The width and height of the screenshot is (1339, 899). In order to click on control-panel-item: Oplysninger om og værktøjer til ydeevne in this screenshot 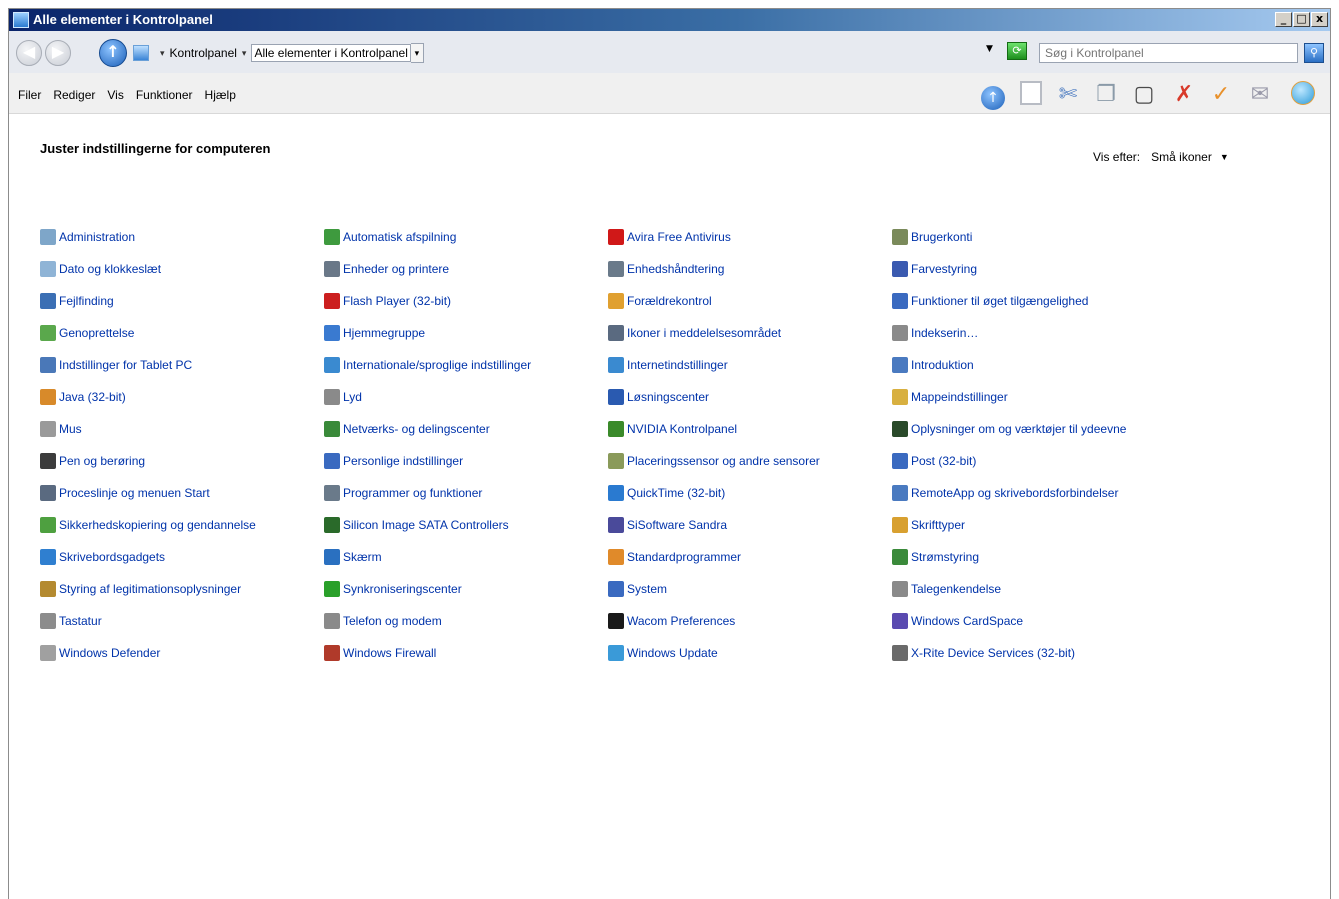, I will do `click(1009, 429)`.